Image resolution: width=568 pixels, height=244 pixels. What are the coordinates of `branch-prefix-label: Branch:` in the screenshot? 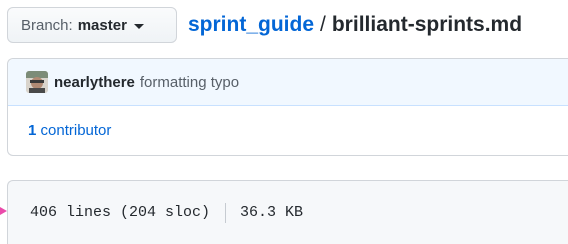 It's located at (47, 25).